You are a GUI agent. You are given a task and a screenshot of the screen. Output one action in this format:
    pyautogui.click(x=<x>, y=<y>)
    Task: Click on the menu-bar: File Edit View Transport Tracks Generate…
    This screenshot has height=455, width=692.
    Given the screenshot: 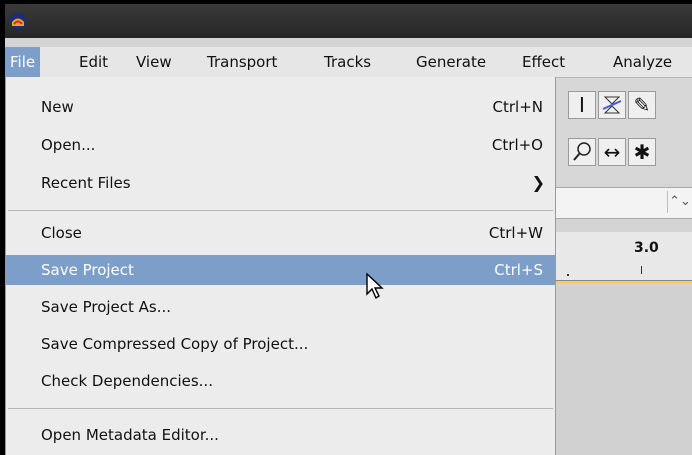 What is the action you would take?
    pyautogui.click(x=348, y=62)
    